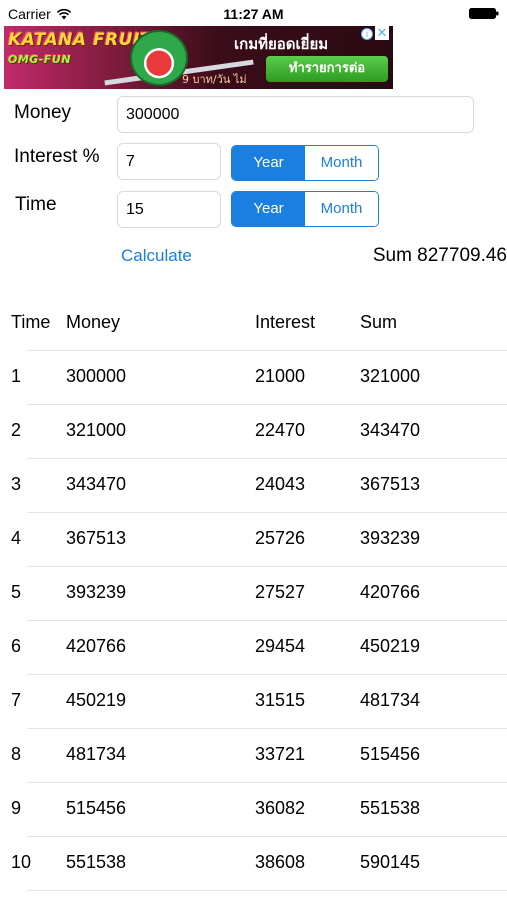  Describe the element at coordinates (214, 79) in the screenshot. I see `ad-price-text: 9 บาท/วัน ไม่` at that location.